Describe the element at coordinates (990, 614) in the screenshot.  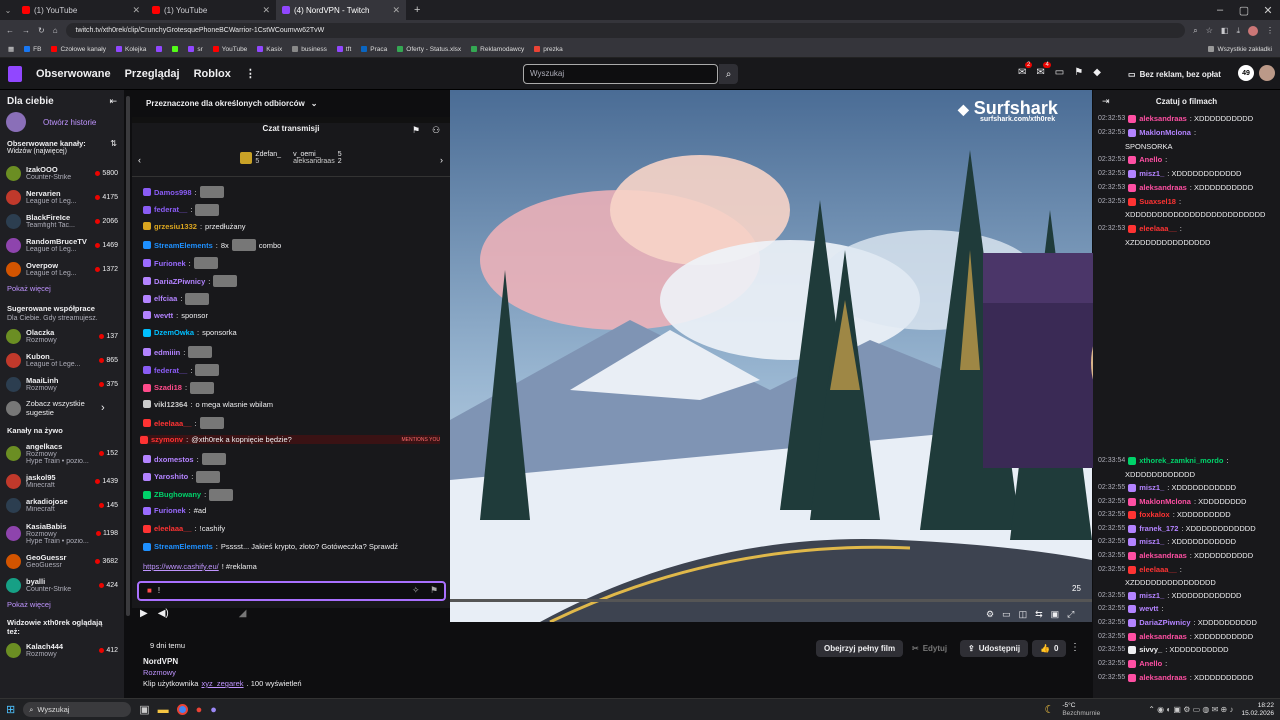
I see `settings-icon: ⚙` at that location.